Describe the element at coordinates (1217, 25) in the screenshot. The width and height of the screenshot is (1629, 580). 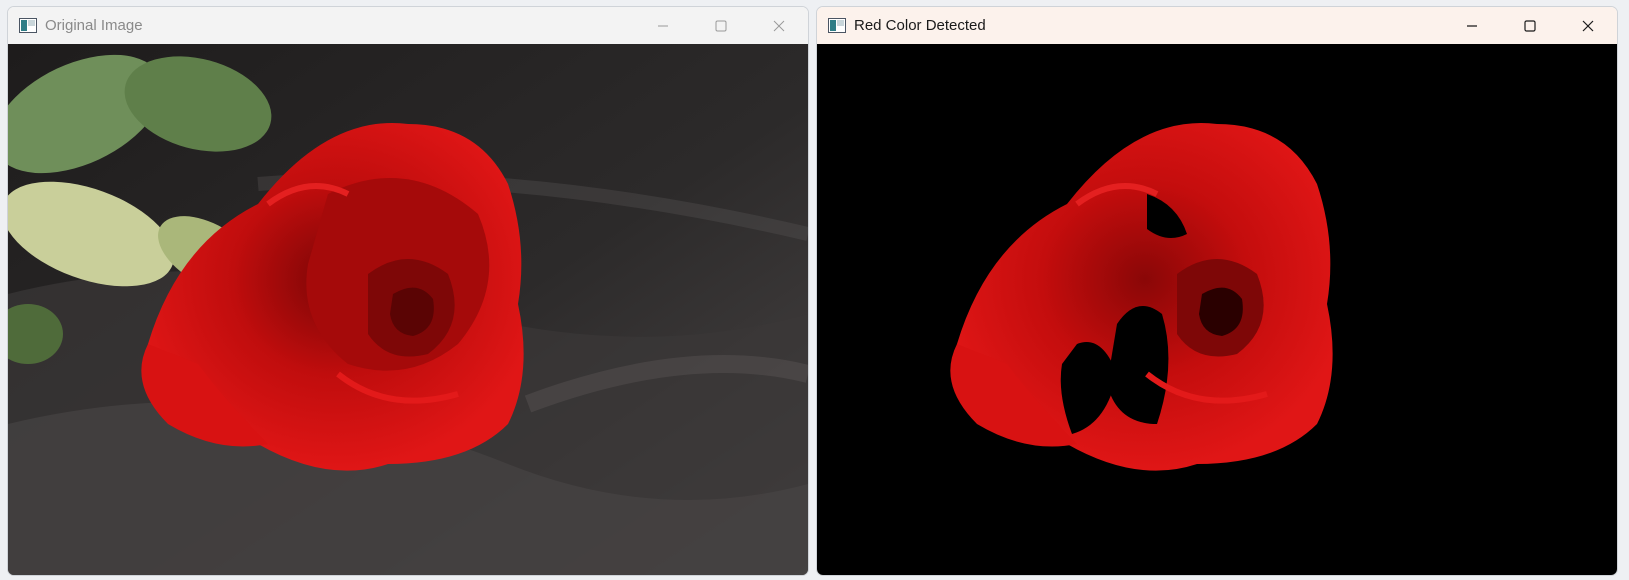
I see `title-bar: Red Color Detected` at that location.